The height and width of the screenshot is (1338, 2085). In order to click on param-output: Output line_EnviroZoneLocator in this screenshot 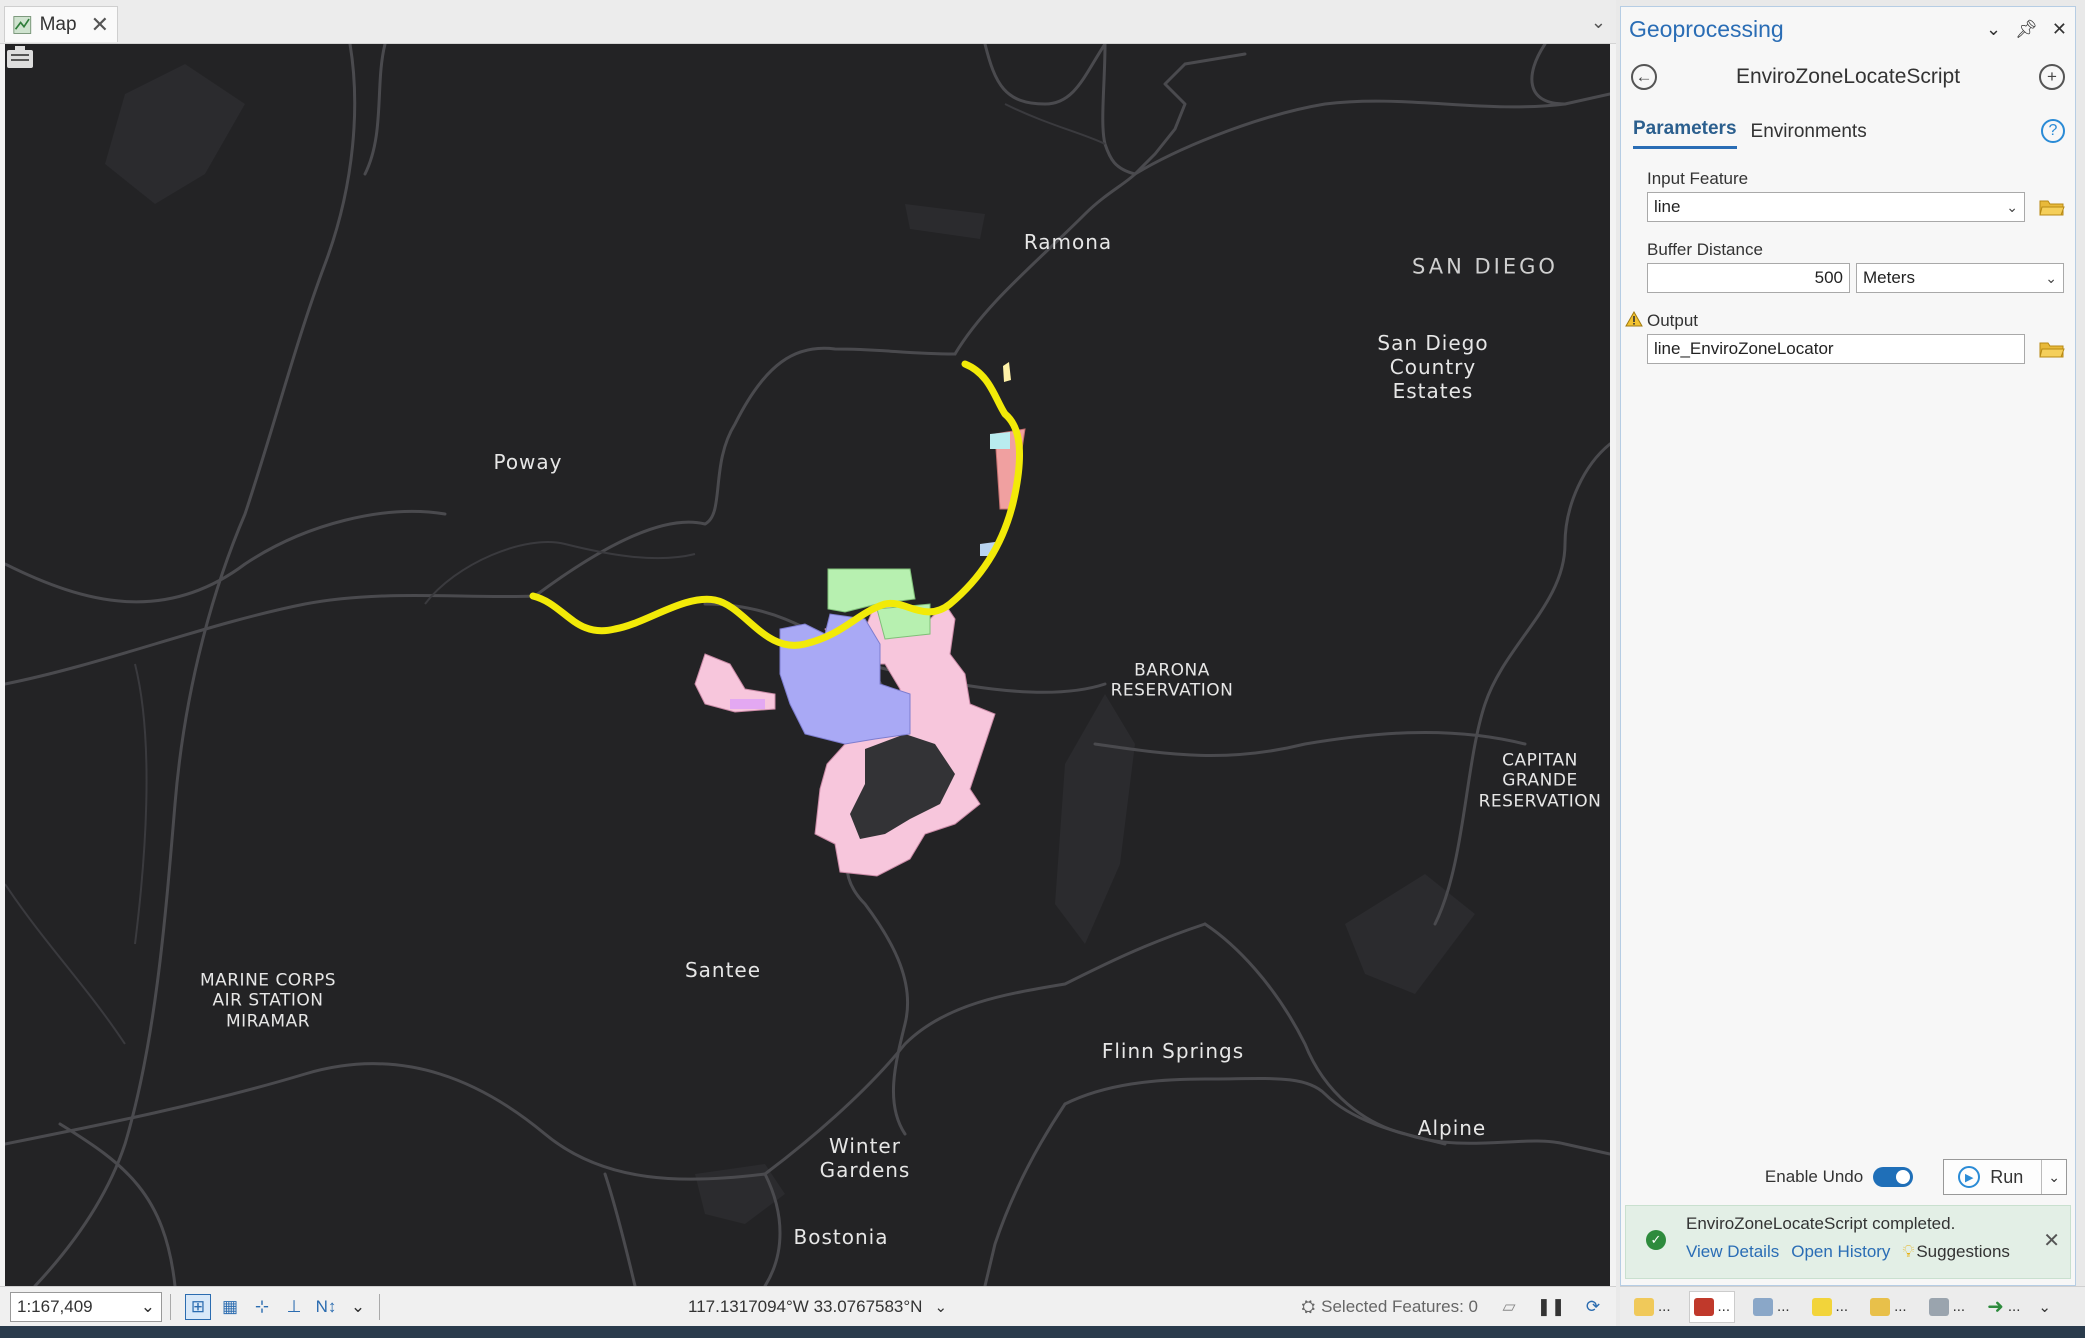, I will do `click(1848, 337)`.